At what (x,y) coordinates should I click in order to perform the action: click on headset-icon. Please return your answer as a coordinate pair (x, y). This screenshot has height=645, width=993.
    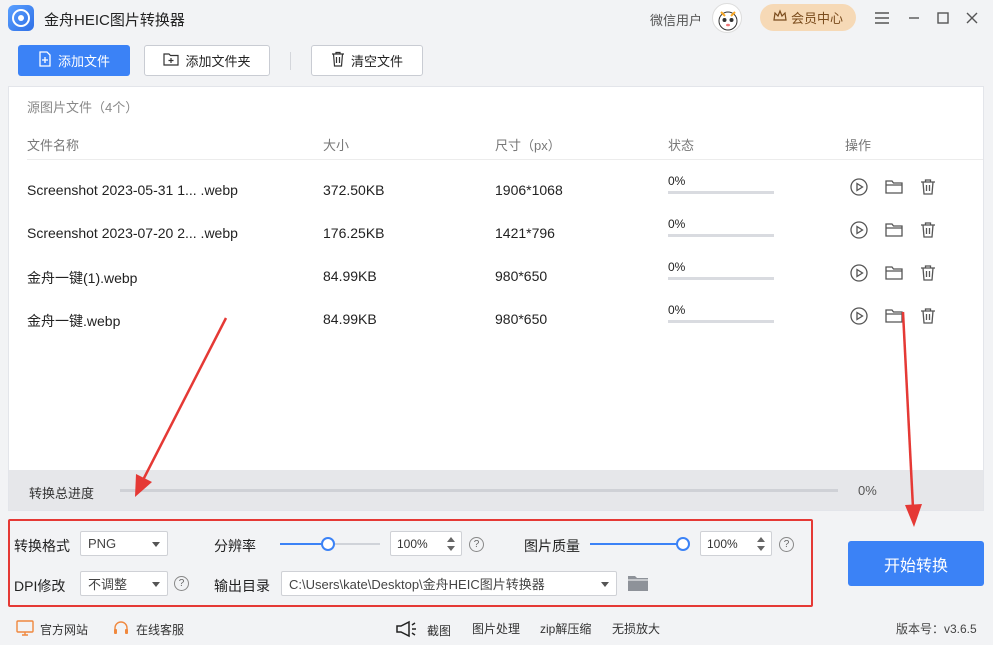
    Looking at the image, I should click on (121, 629).